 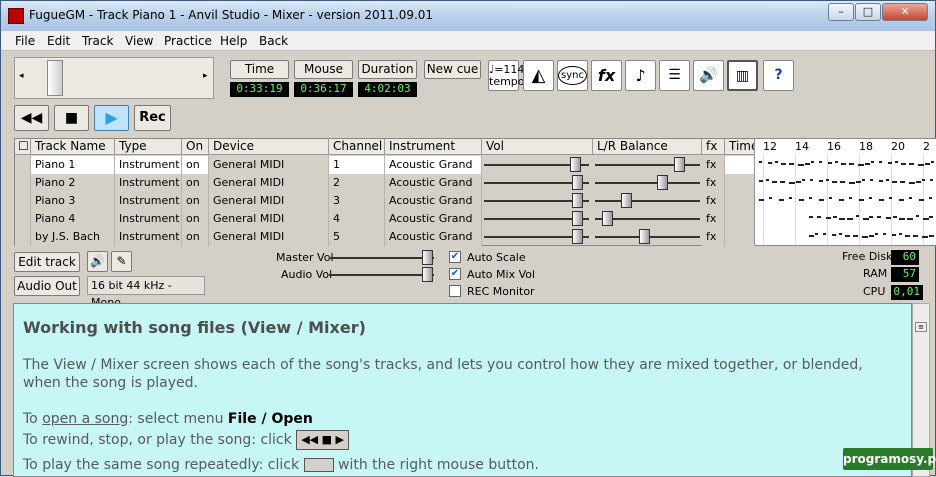 What do you see at coordinates (740, 147) in the screenshot?
I see `header-time: Time` at bounding box center [740, 147].